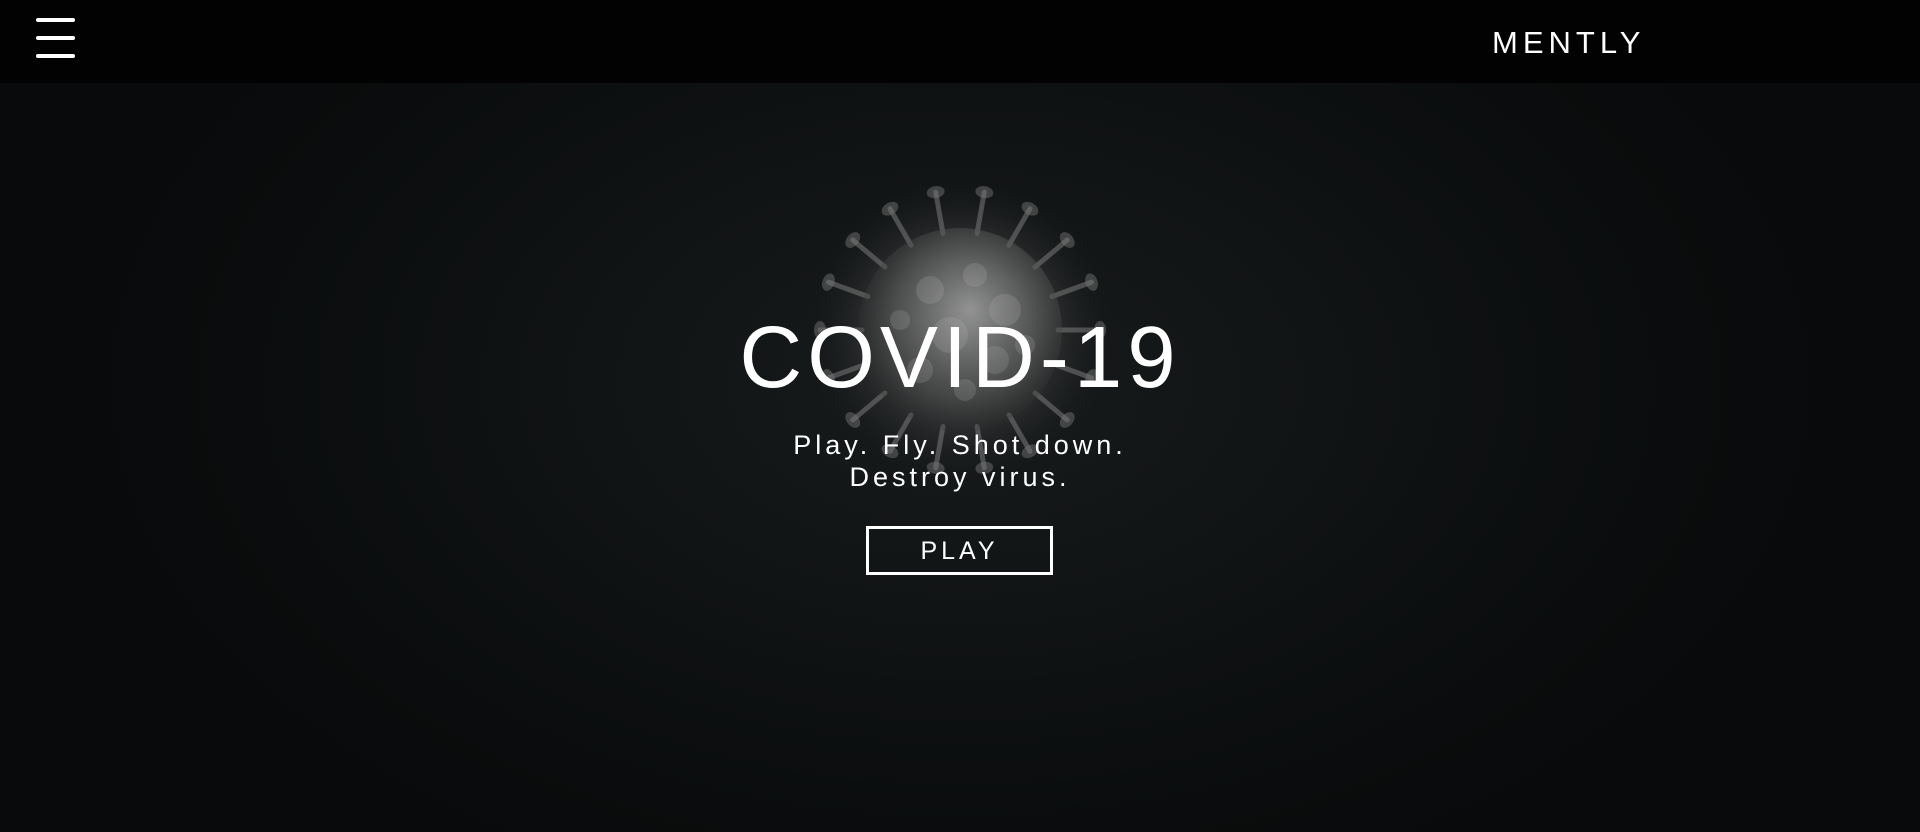 This screenshot has width=1920, height=832. Describe the element at coordinates (960, 41) in the screenshot. I see `top-bar: MENTLY` at that location.